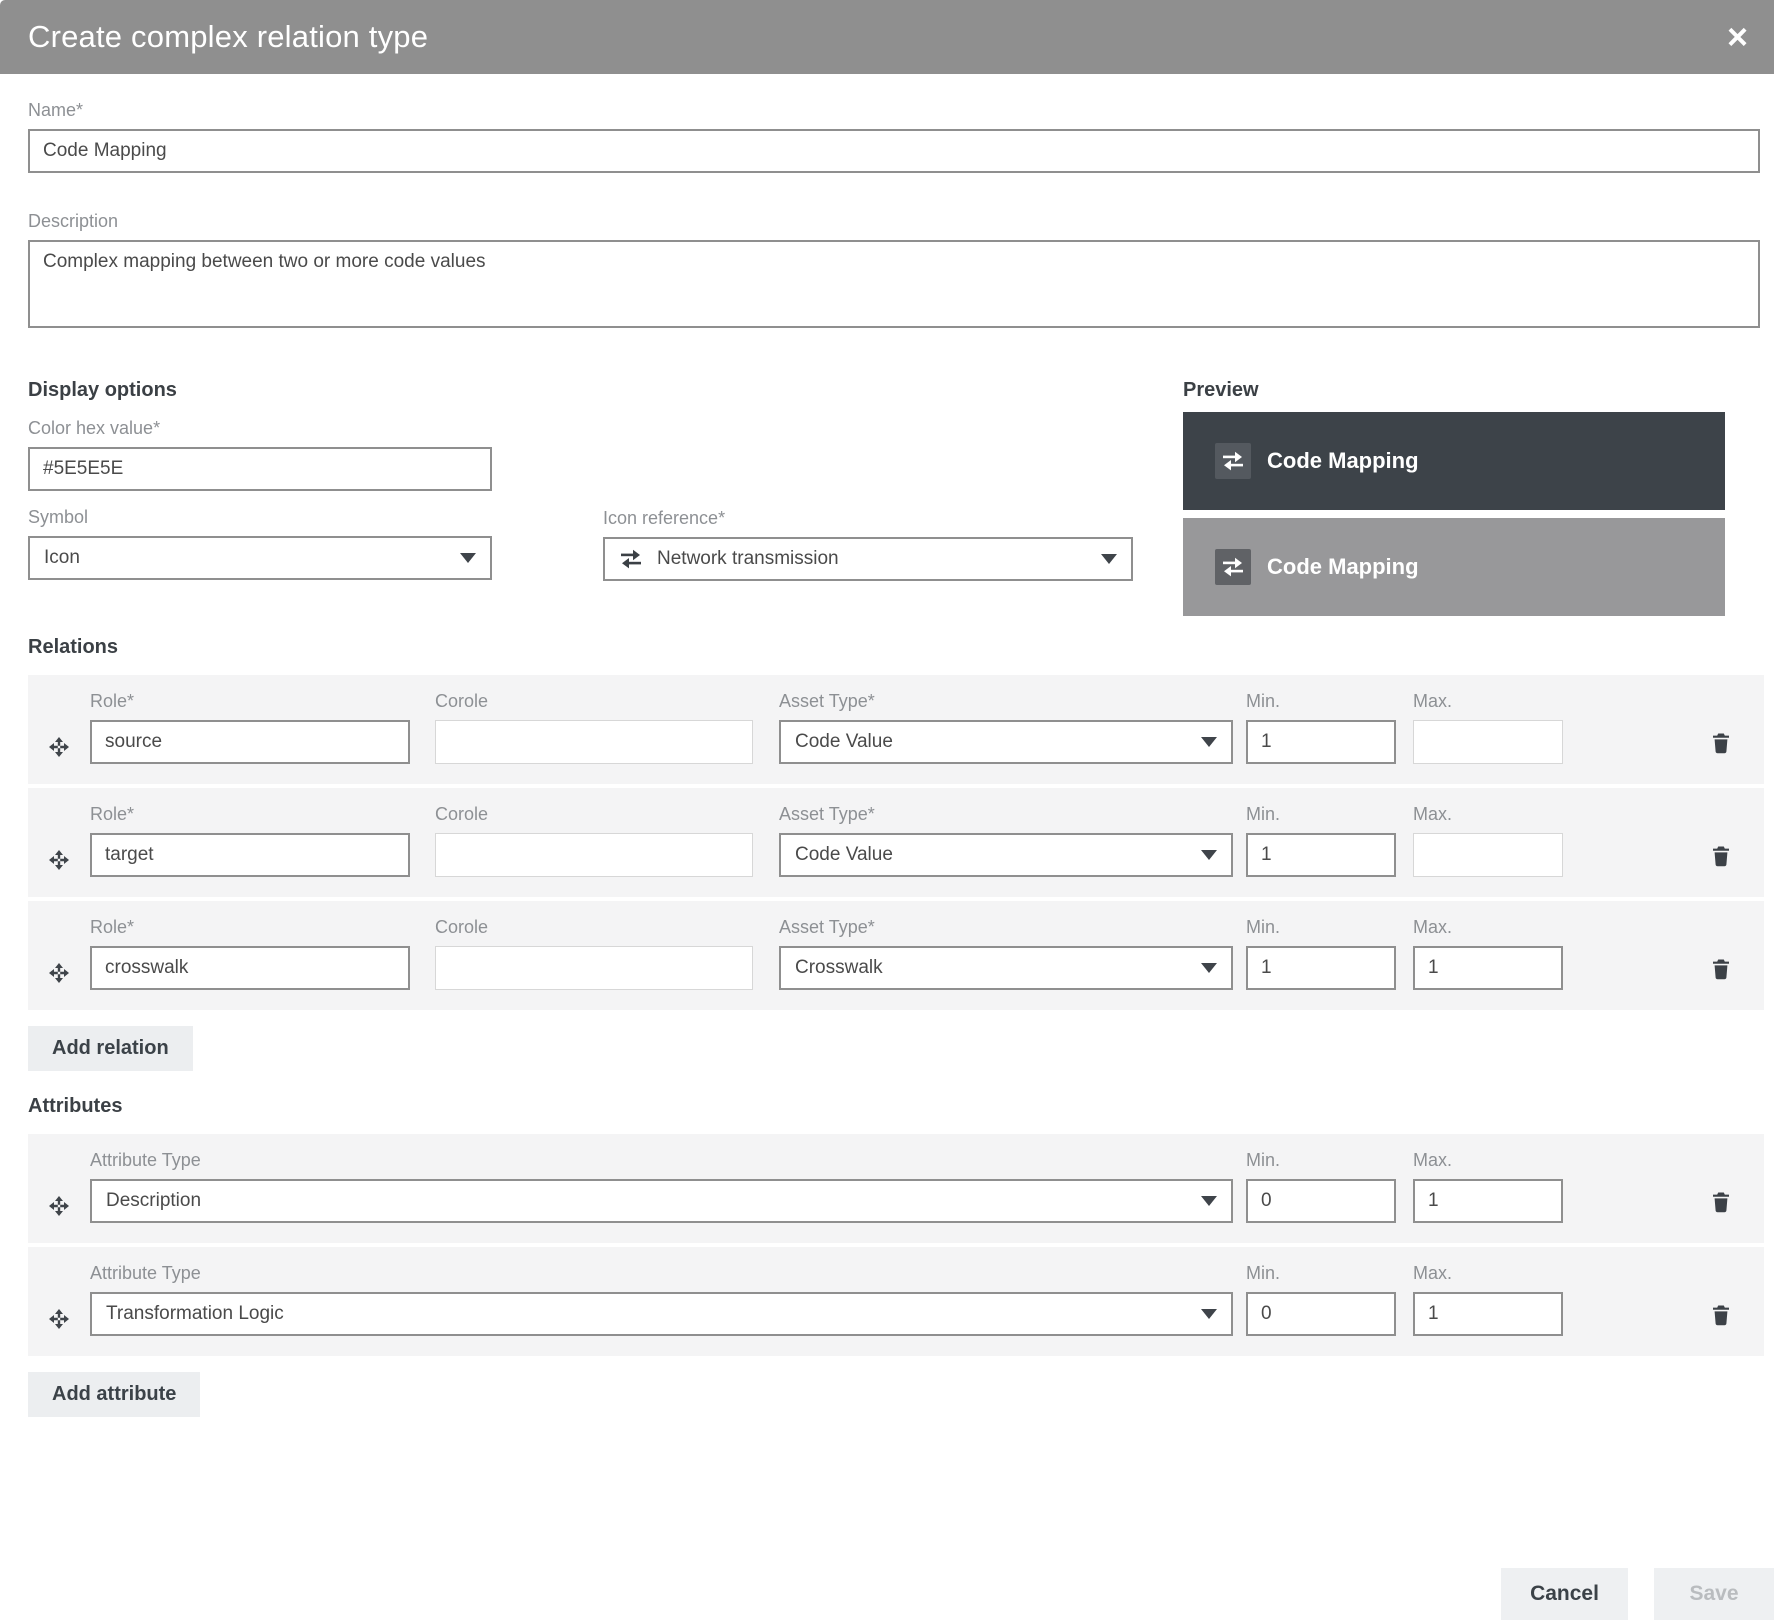 The width and height of the screenshot is (1774, 1624). I want to click on name-field-block: Name*, so click(894, 136).